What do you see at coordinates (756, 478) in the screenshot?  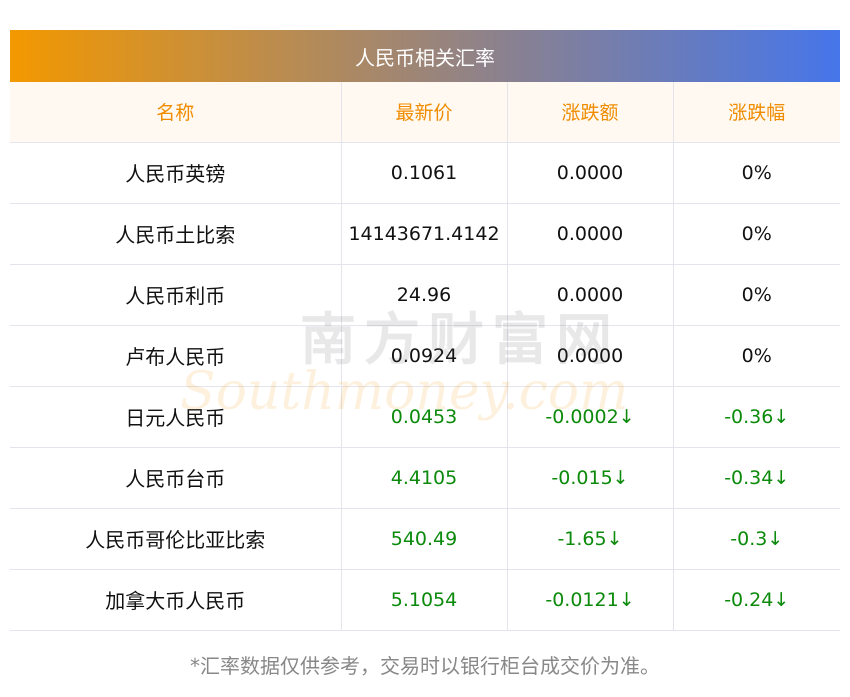 I see `cell-pct: -0.34↓` at bounding box center [756, 478].